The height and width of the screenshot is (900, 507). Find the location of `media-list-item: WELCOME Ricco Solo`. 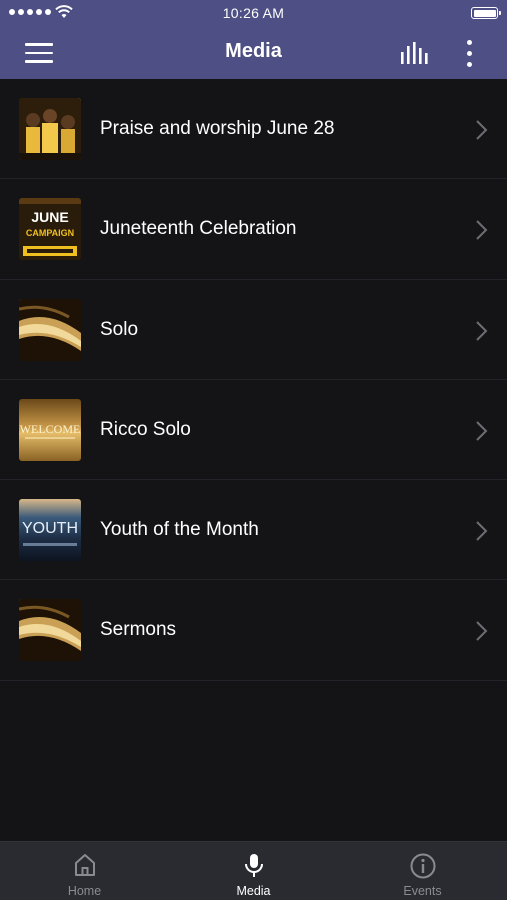

media-list-item: WELCOME Ricco Solo is located at coordinates (253, 430).